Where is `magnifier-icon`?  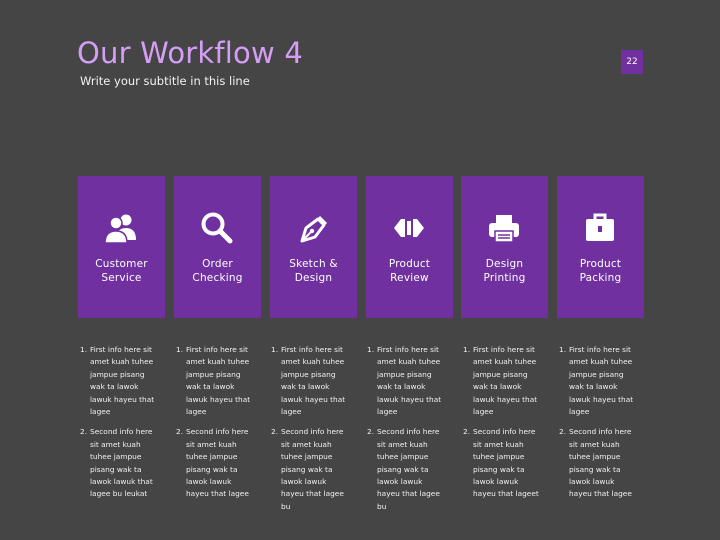
magnifier-icon is located at coordinates (217, 228).